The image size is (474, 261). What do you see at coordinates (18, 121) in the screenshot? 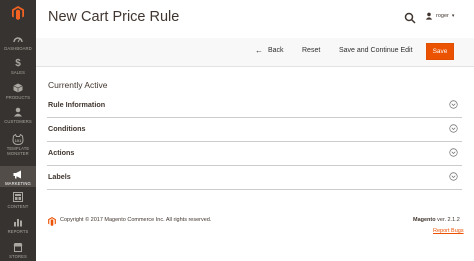
I see `sidebar-item-label: CUSTOMERS` at bounding box center [18, 121].